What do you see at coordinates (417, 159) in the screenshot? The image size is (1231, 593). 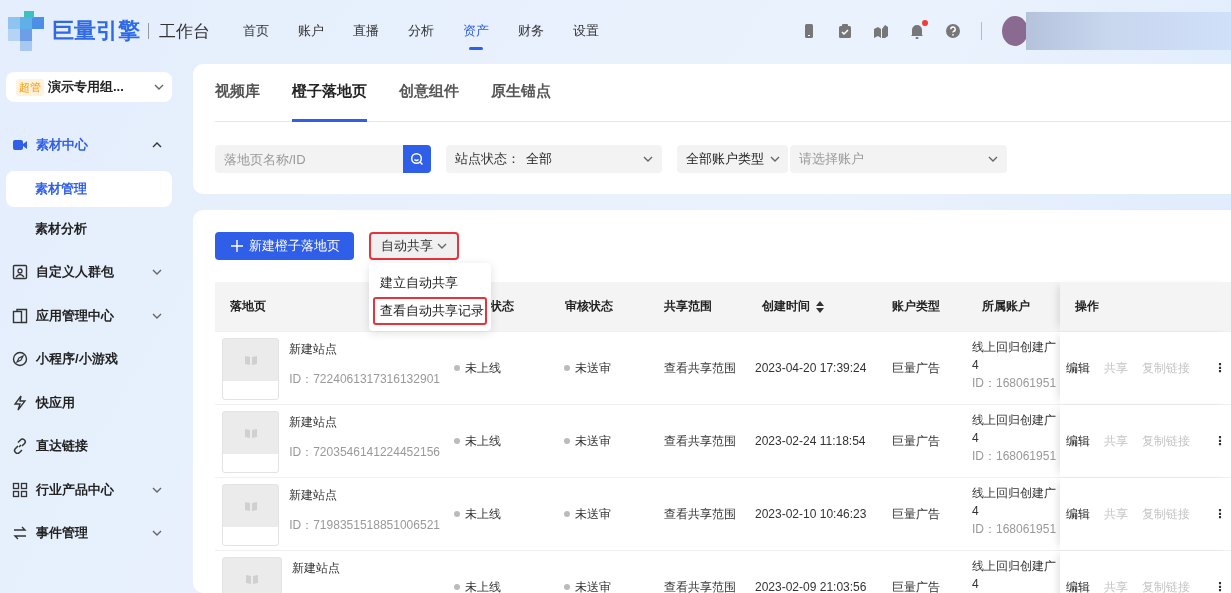 I see `search-button` at bounding box center [417, 159].